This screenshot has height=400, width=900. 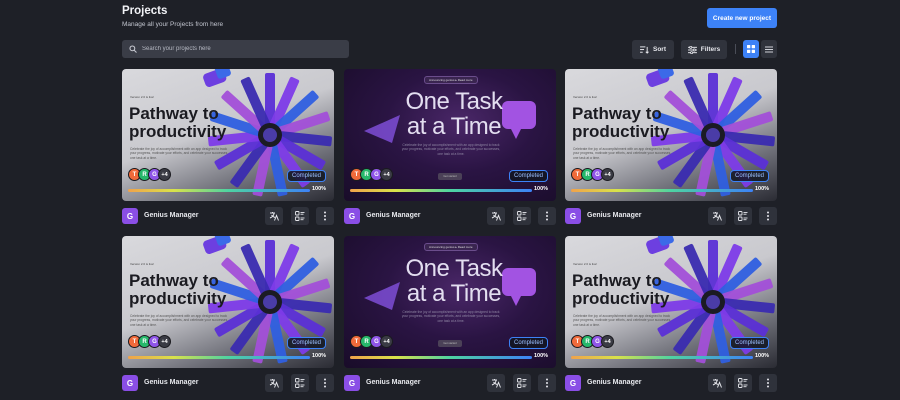 What do you see at coordinates (659, 49) in the screenshot?
I see `sort-label: Sort` at bounding box center [659, 49].